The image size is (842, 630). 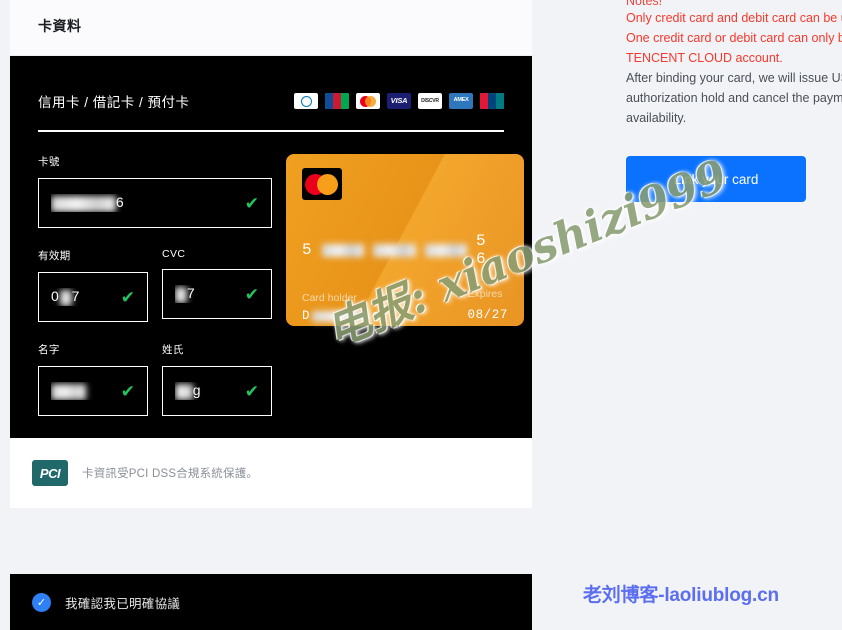 I want to click on header-divider, so click(x=271, y=131).